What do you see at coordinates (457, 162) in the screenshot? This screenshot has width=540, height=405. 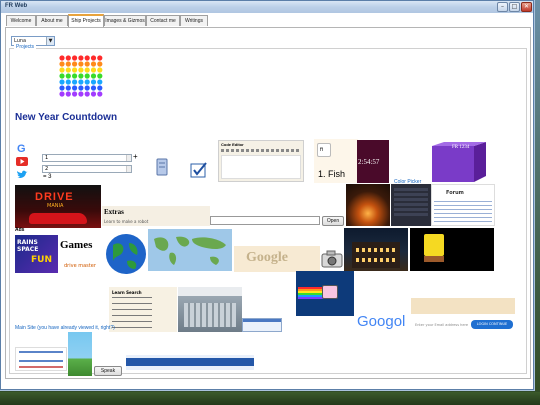 I see `cube-thumbnail: FR 1234` at bounding box center [457, 162].